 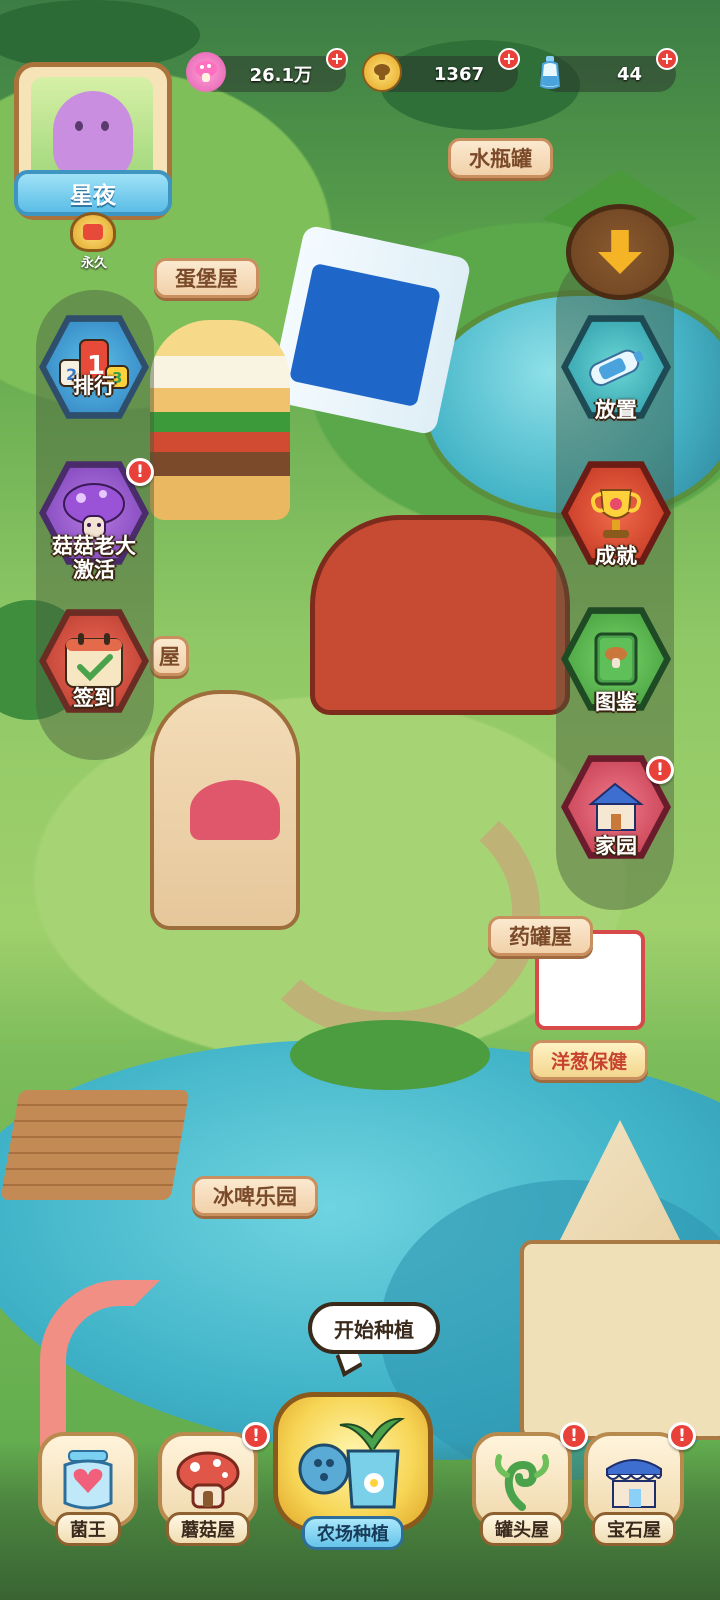 What do you see at coordinates (374, 1328) in the screenshot?
I see `start-planting-bubble: 开始种植` at bounding box center [374, 1328].